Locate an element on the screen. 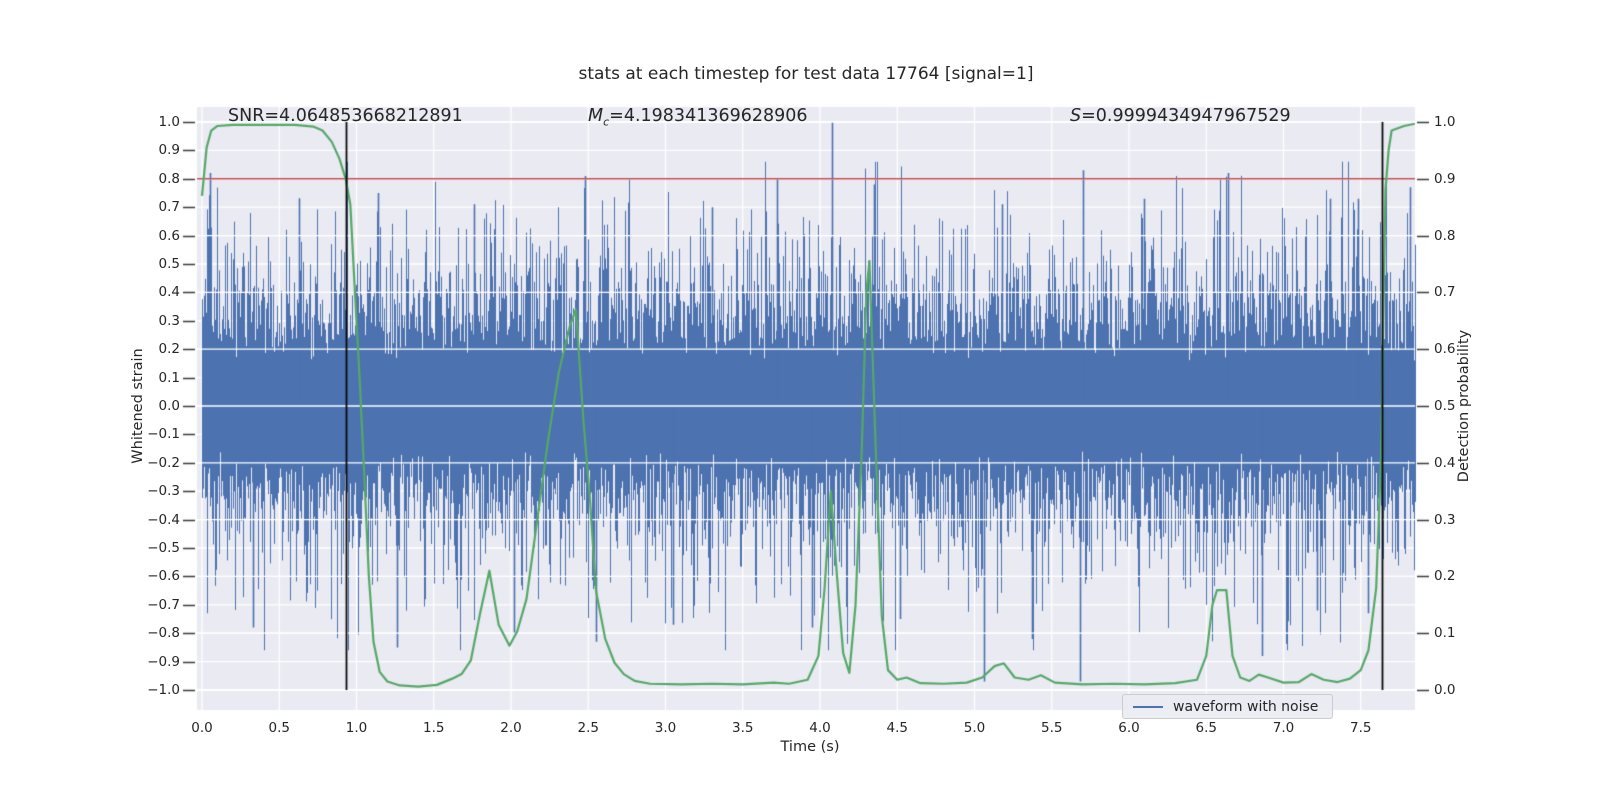 This screenshot has width=1600, height=800. y-left-tick-label: −1.0 is located at coordinates (163, 690).